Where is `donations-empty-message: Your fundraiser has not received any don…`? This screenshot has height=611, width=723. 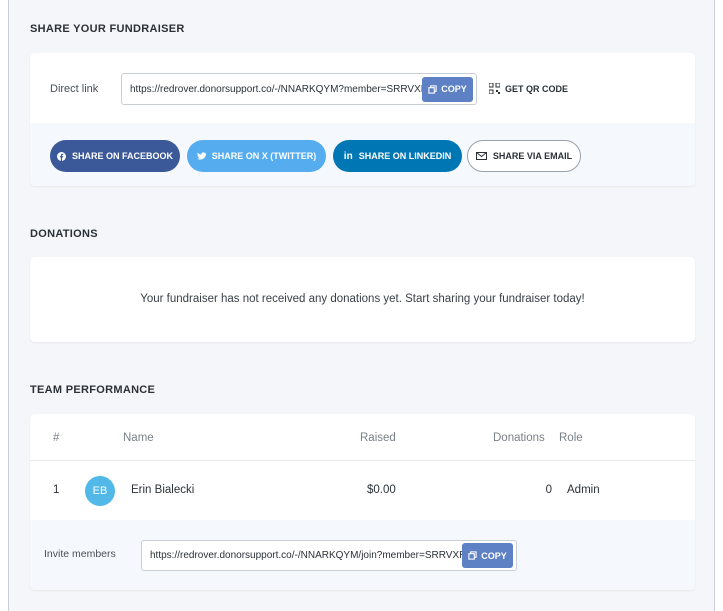 donations-empty-message: Your fundraiser has not received any don… is located at coordinates (362, 299).